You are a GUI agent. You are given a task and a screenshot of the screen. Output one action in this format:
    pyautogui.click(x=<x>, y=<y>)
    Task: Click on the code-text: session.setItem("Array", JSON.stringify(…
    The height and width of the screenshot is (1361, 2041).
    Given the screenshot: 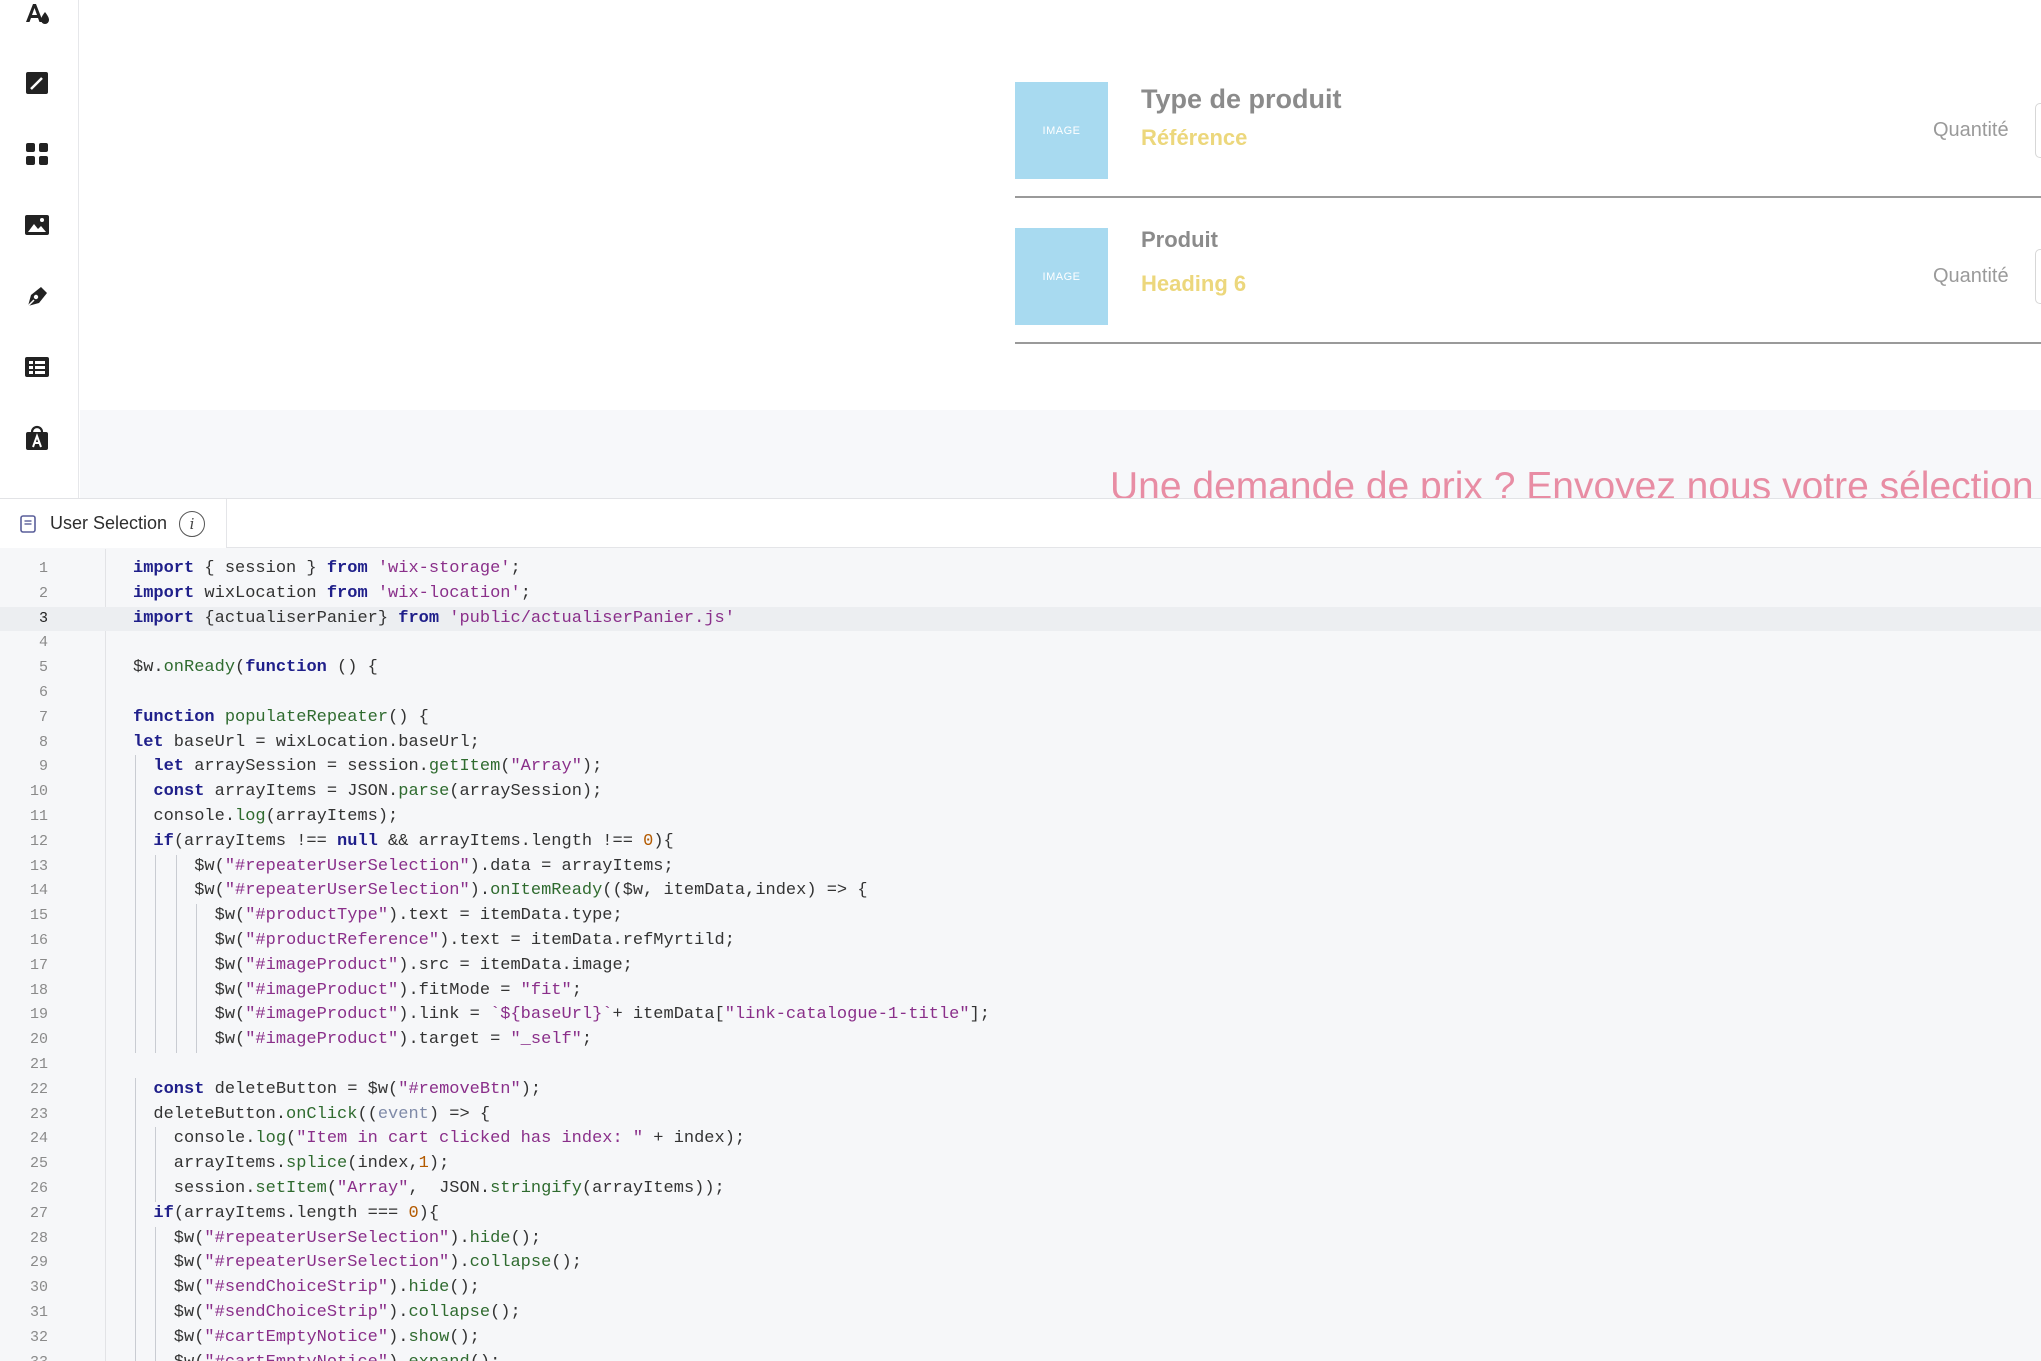 What is the action you would take?
    pyautogui.click(x=429, y=1188)
    